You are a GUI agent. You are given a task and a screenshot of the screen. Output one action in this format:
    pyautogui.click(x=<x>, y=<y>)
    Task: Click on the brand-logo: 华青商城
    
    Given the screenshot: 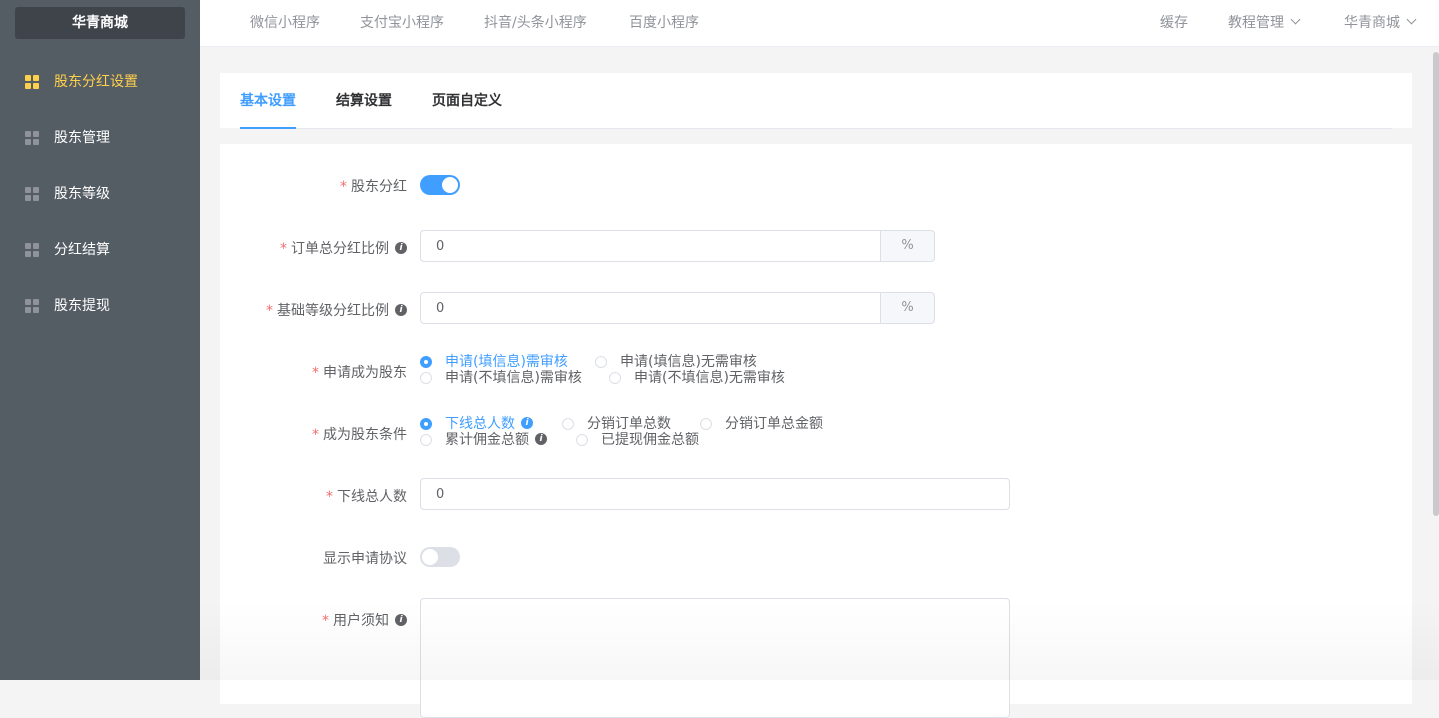 What is the action you would take?
    pyautogui.click(x=100, y=23)
    